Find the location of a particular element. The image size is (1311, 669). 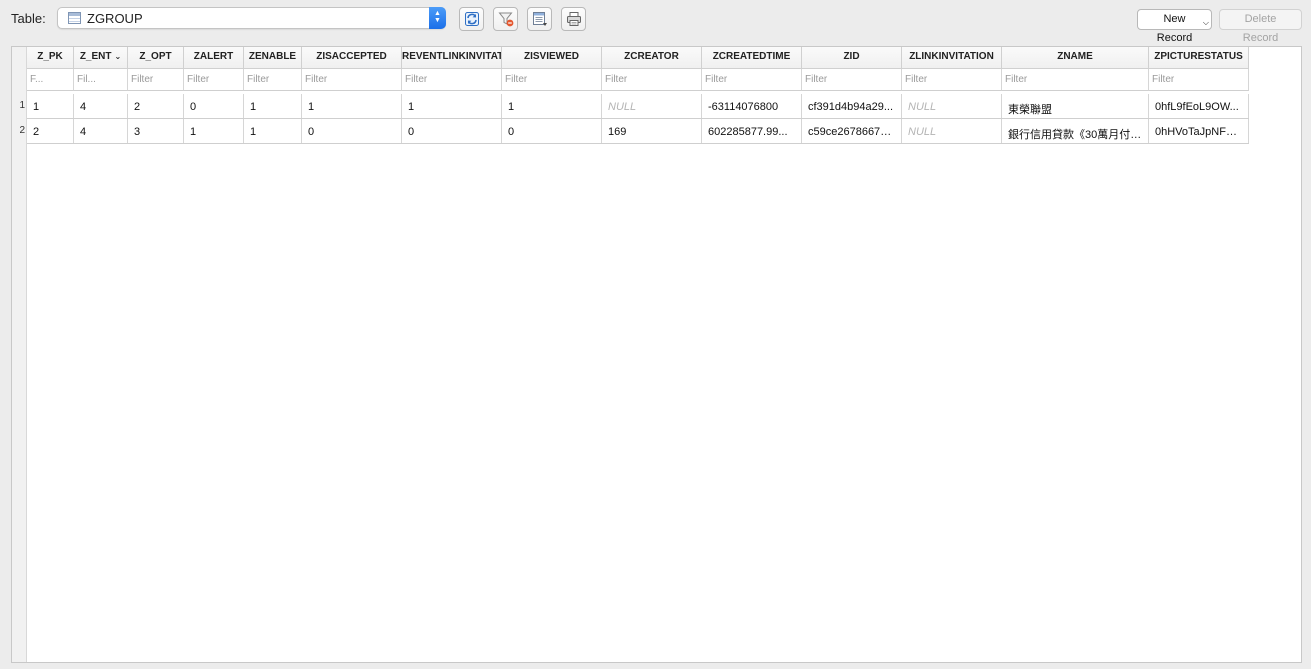

column-header: REVENTLINKINVITAT is located at coordinates (452, 58).